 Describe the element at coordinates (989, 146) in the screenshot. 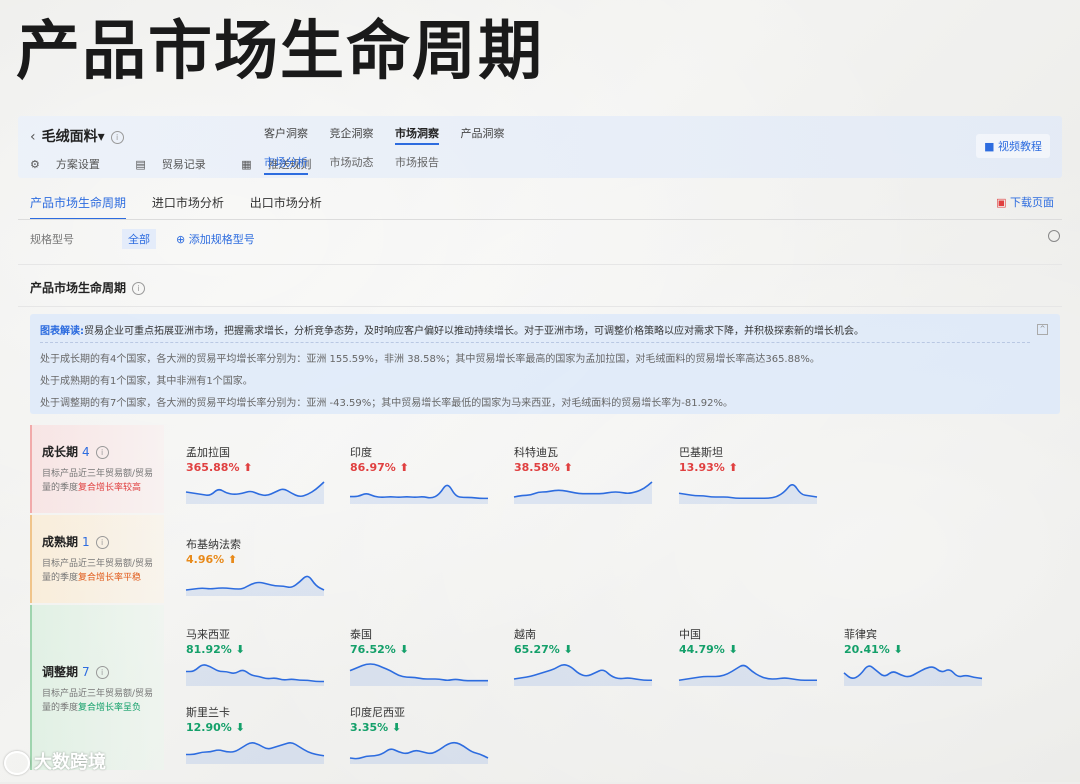

I see `video-icon: ■` at that location.